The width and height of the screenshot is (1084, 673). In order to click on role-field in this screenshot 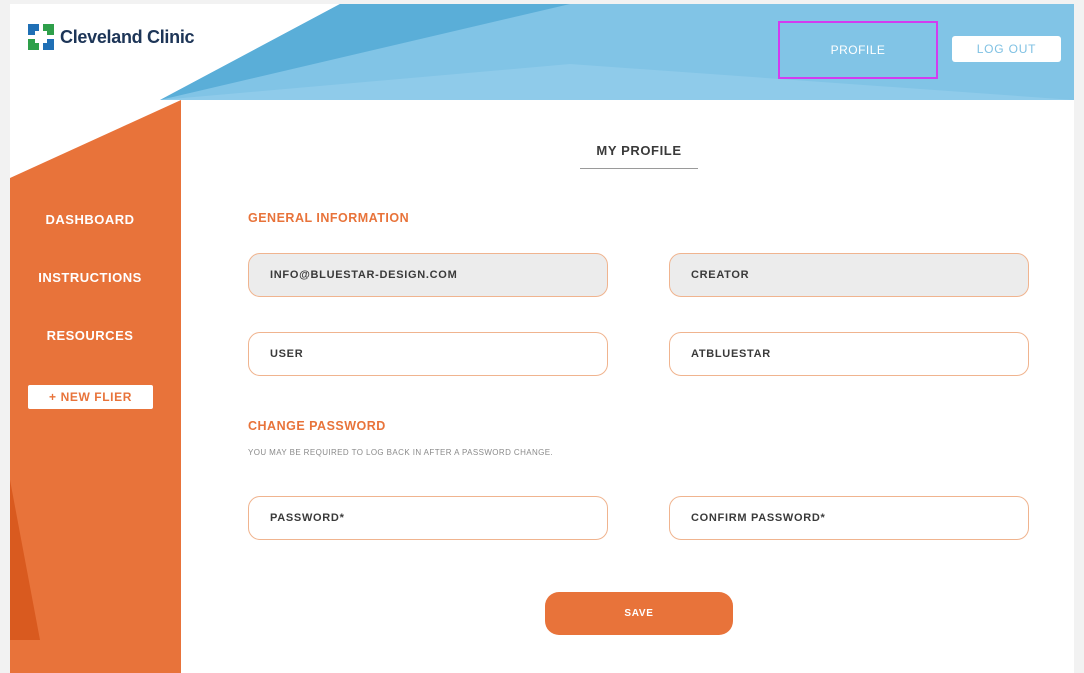, I will do `click(849, 275)`.